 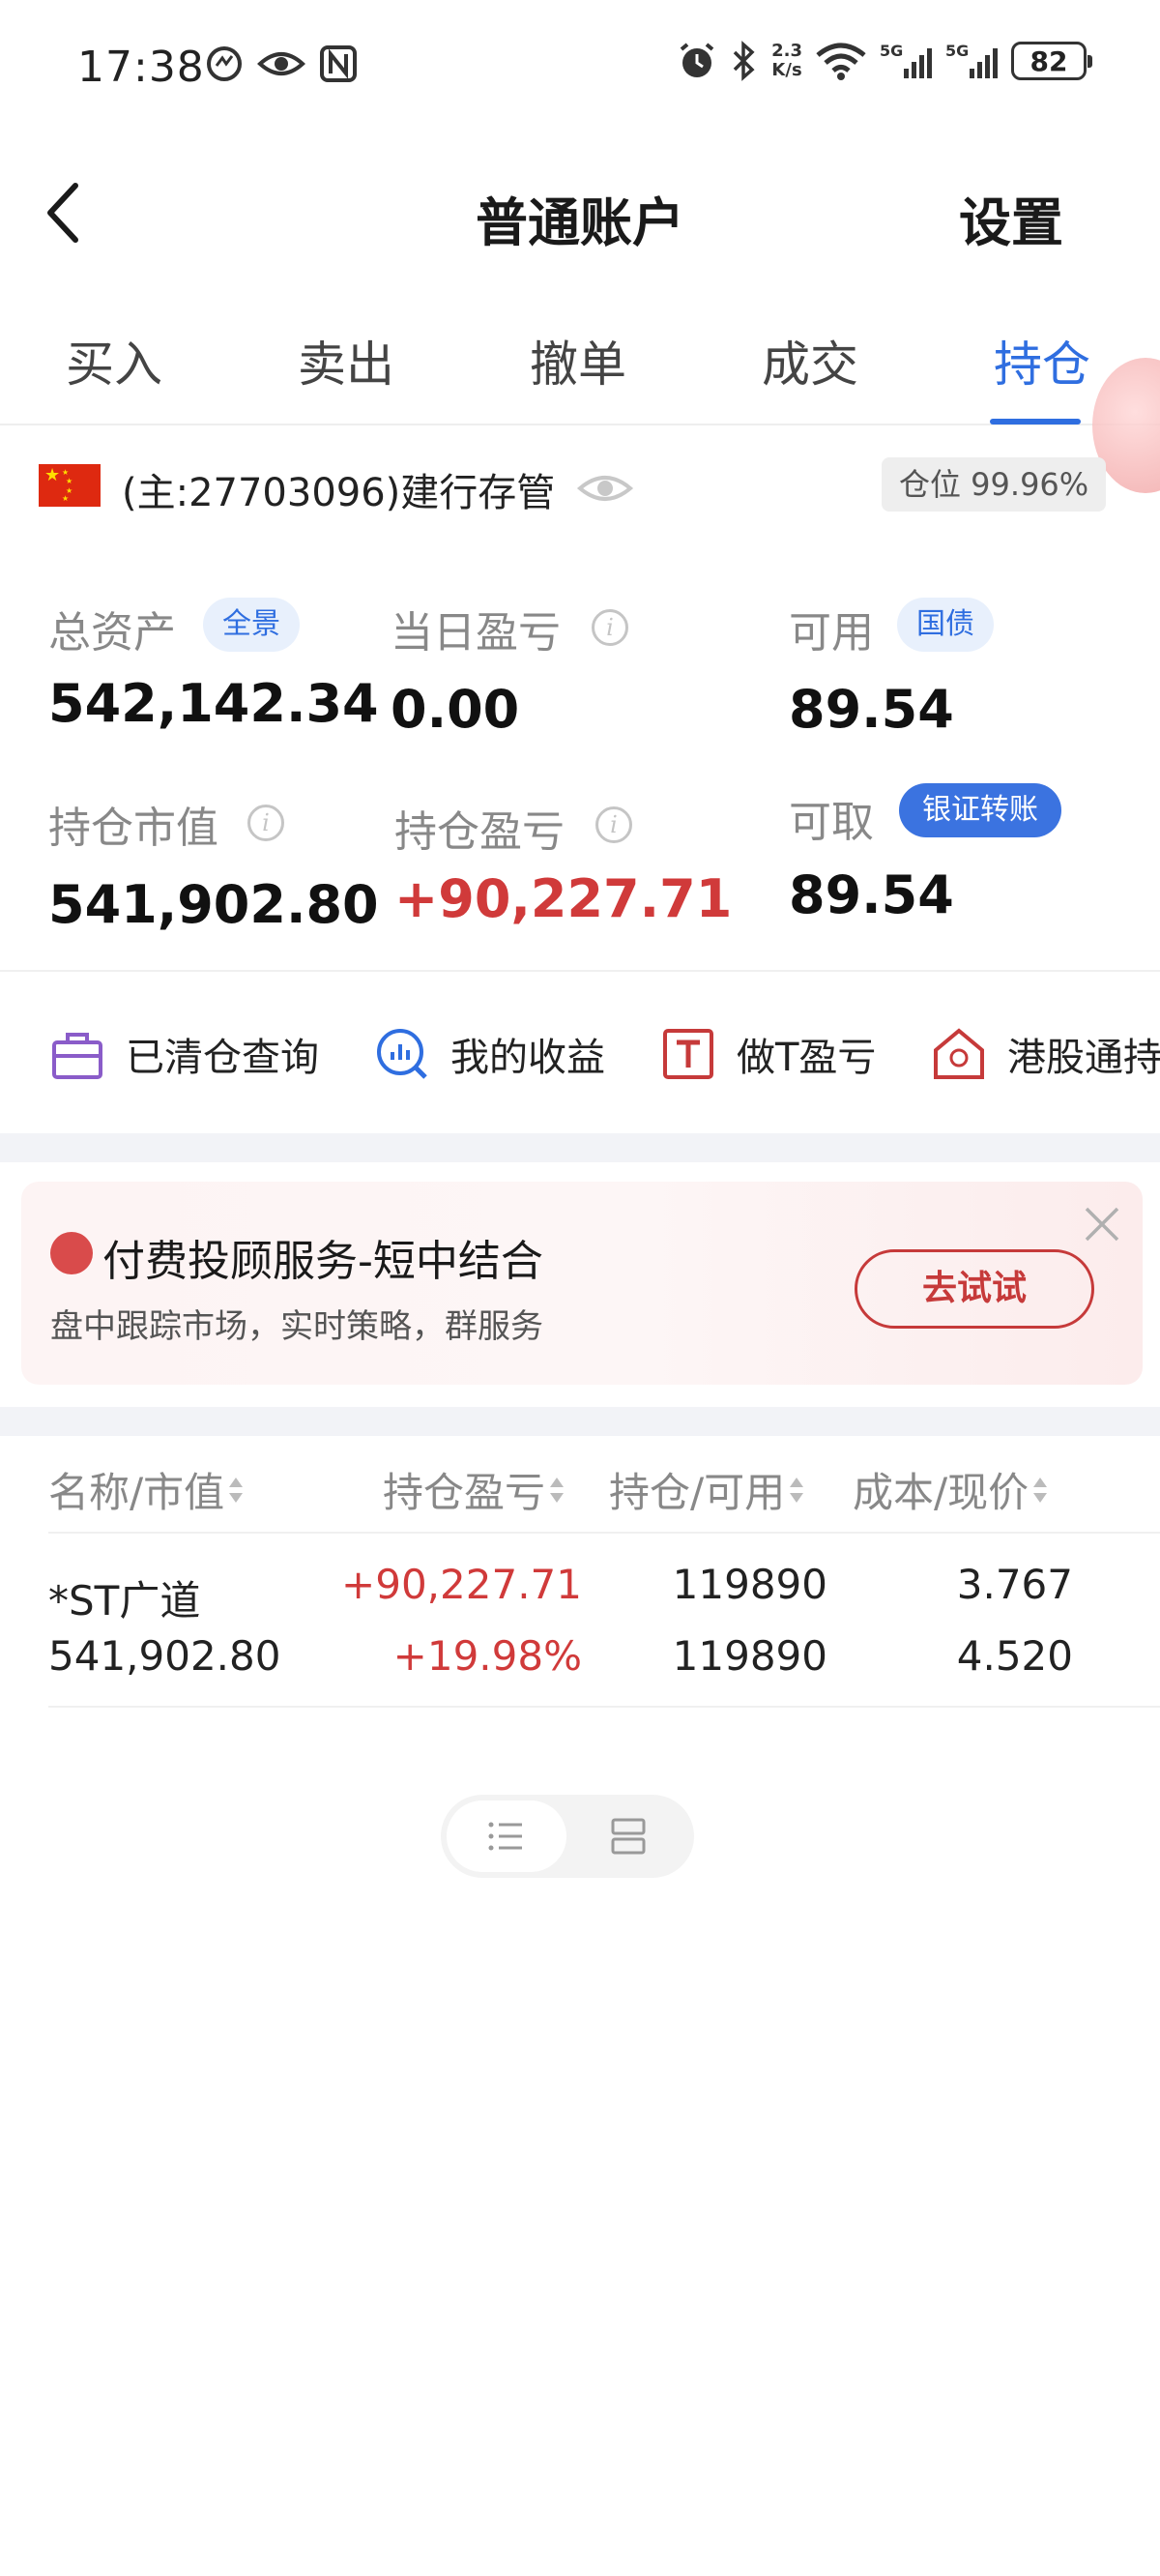 I want to click on stock-cost: 3.767, so click(x=1015, y=1584).